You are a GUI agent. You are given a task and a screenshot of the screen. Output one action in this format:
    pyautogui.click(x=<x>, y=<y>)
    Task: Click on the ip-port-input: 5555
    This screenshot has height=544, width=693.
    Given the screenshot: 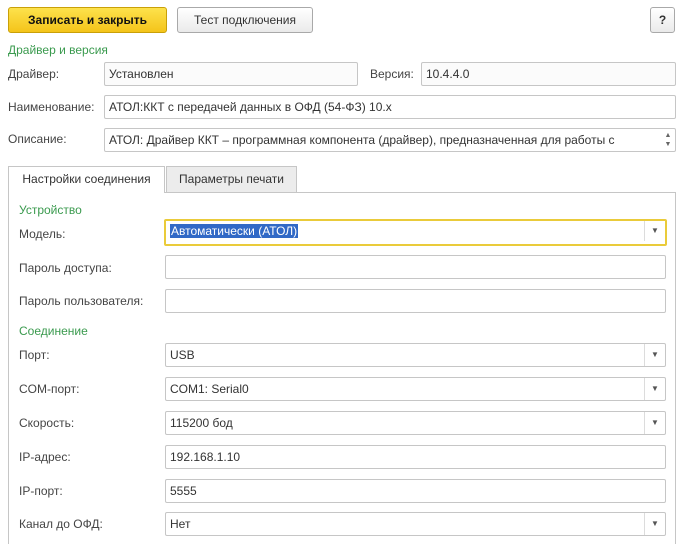 What is the action you would take?
    pyautogui.click(x=415, y=491)
    